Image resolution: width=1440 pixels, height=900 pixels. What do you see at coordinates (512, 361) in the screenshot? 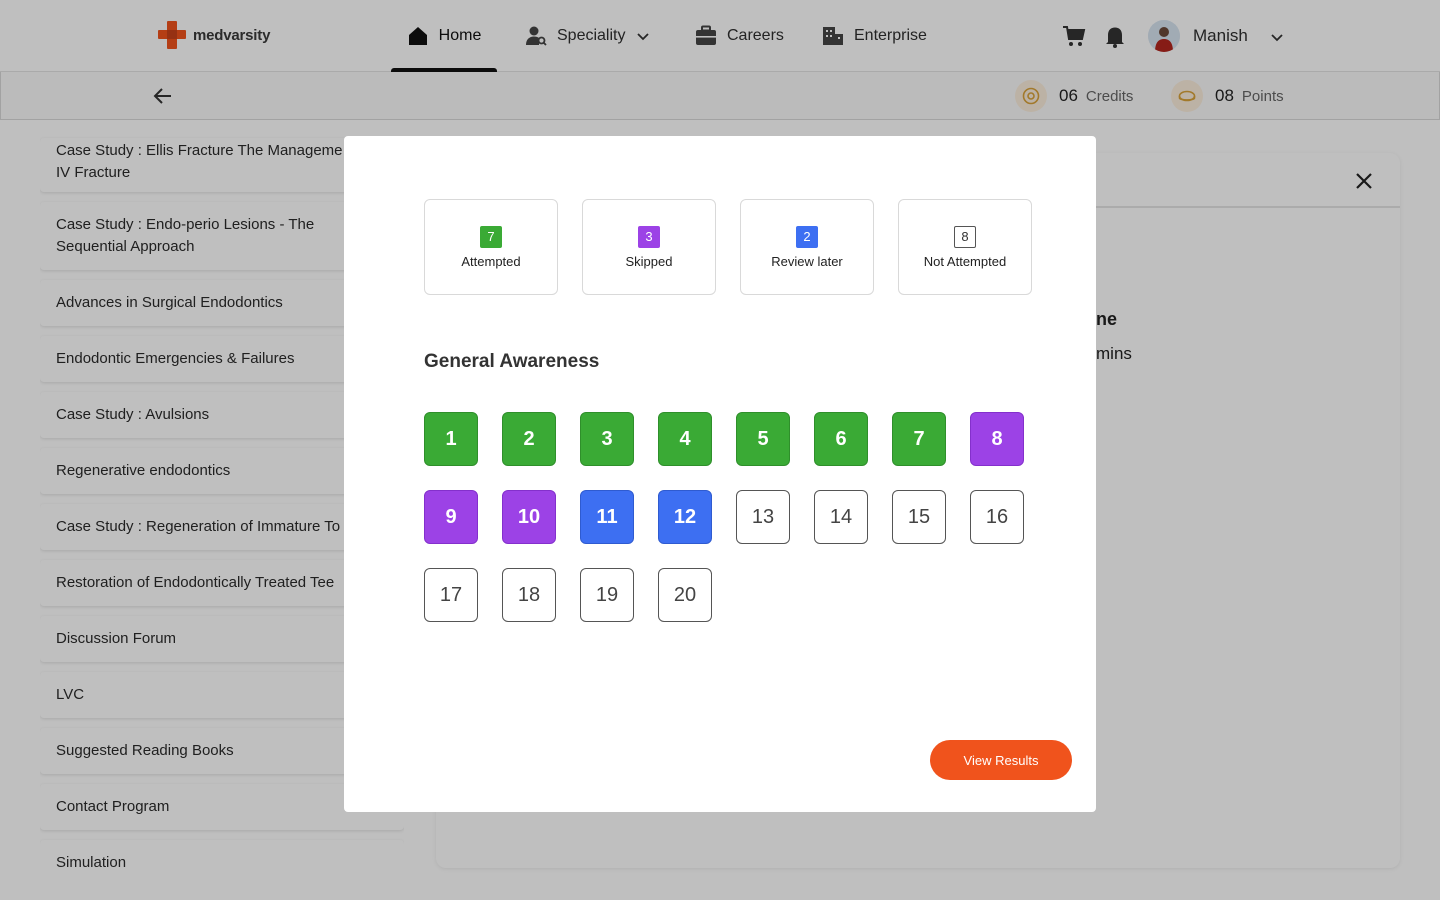
I see `section-title: General Awareness` at bounding box center [512, 361].